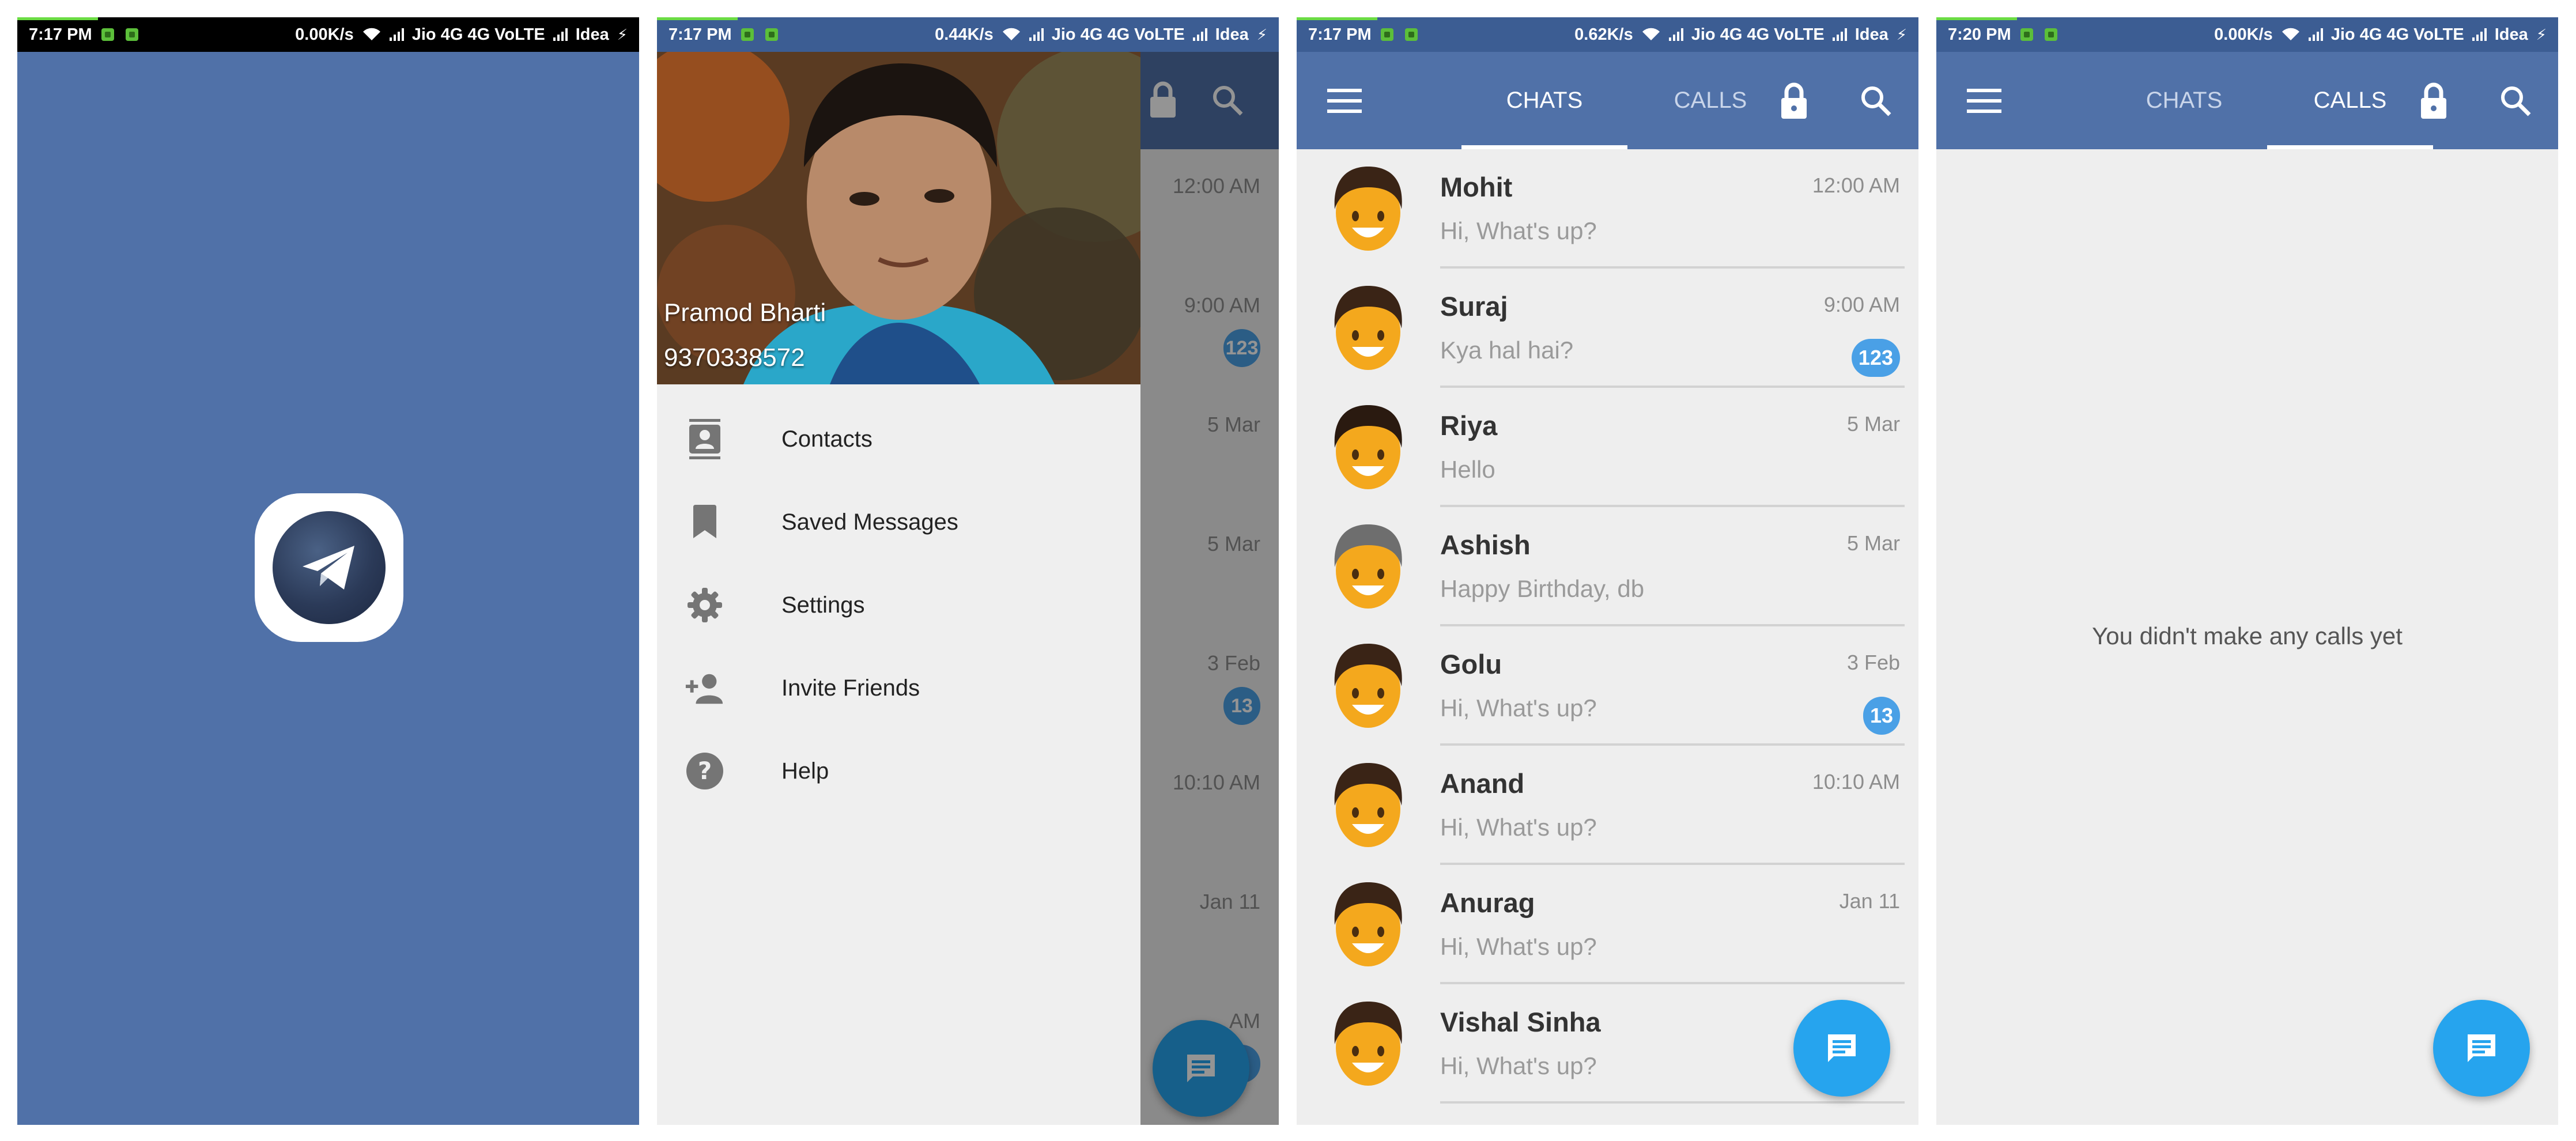 The height and width of the screenshot is (1141, 2576). Describe the element at coordinates (1603, 34) in the screenshot. I see `network-speed: 0.62K/s` at that location.